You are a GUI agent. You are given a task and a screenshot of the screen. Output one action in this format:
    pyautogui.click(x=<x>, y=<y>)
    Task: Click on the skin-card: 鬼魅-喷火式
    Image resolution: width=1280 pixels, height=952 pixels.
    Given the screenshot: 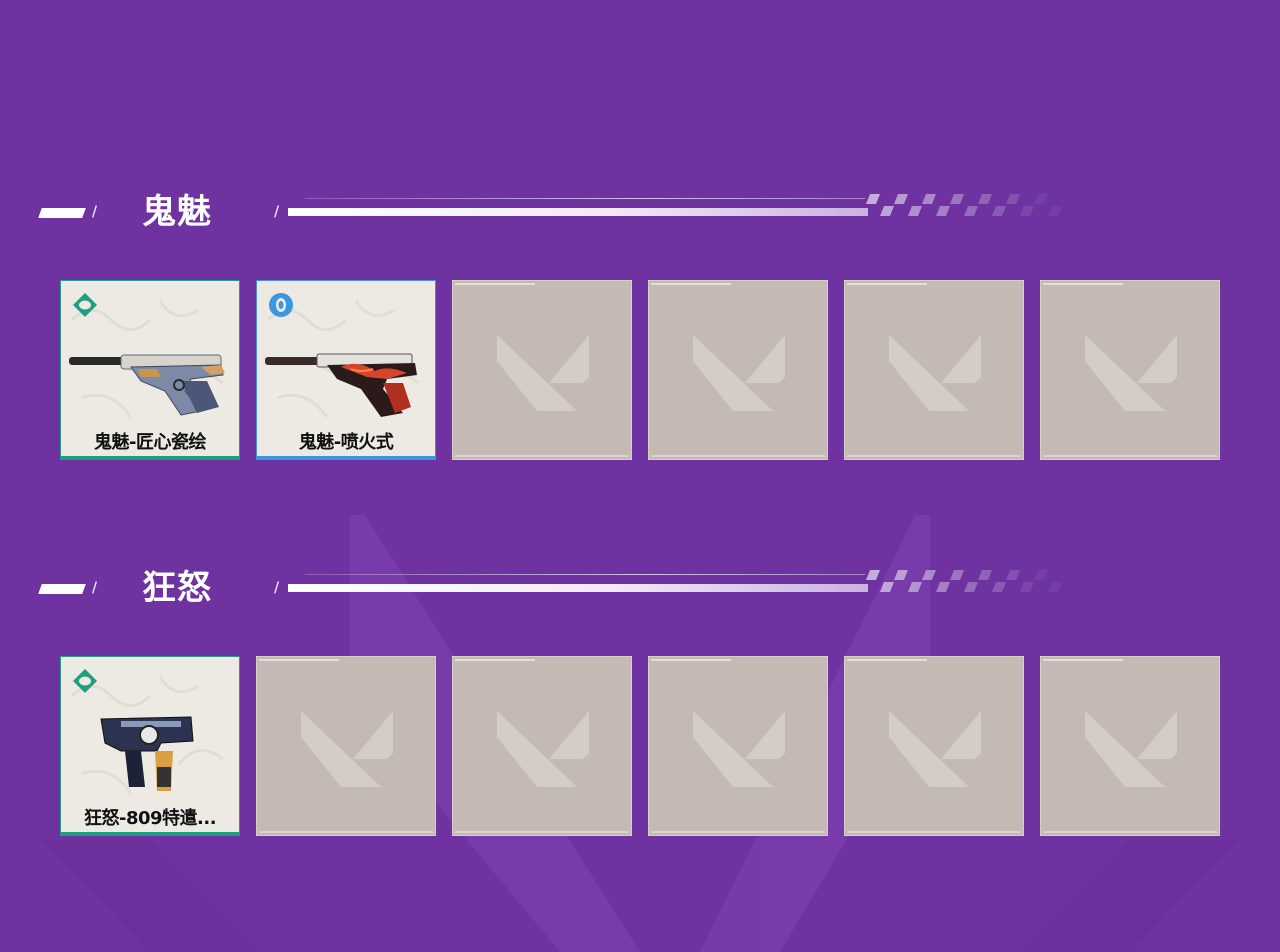 What is the action you would take?
    pyautogui.click(x=346, y=370)
    